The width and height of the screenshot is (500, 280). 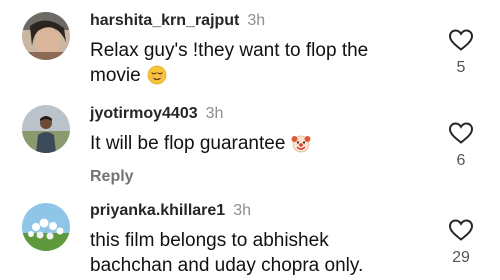 I want to click on comment-meta: harshita_krn_rajput 3h, so click(x=255, y=21).